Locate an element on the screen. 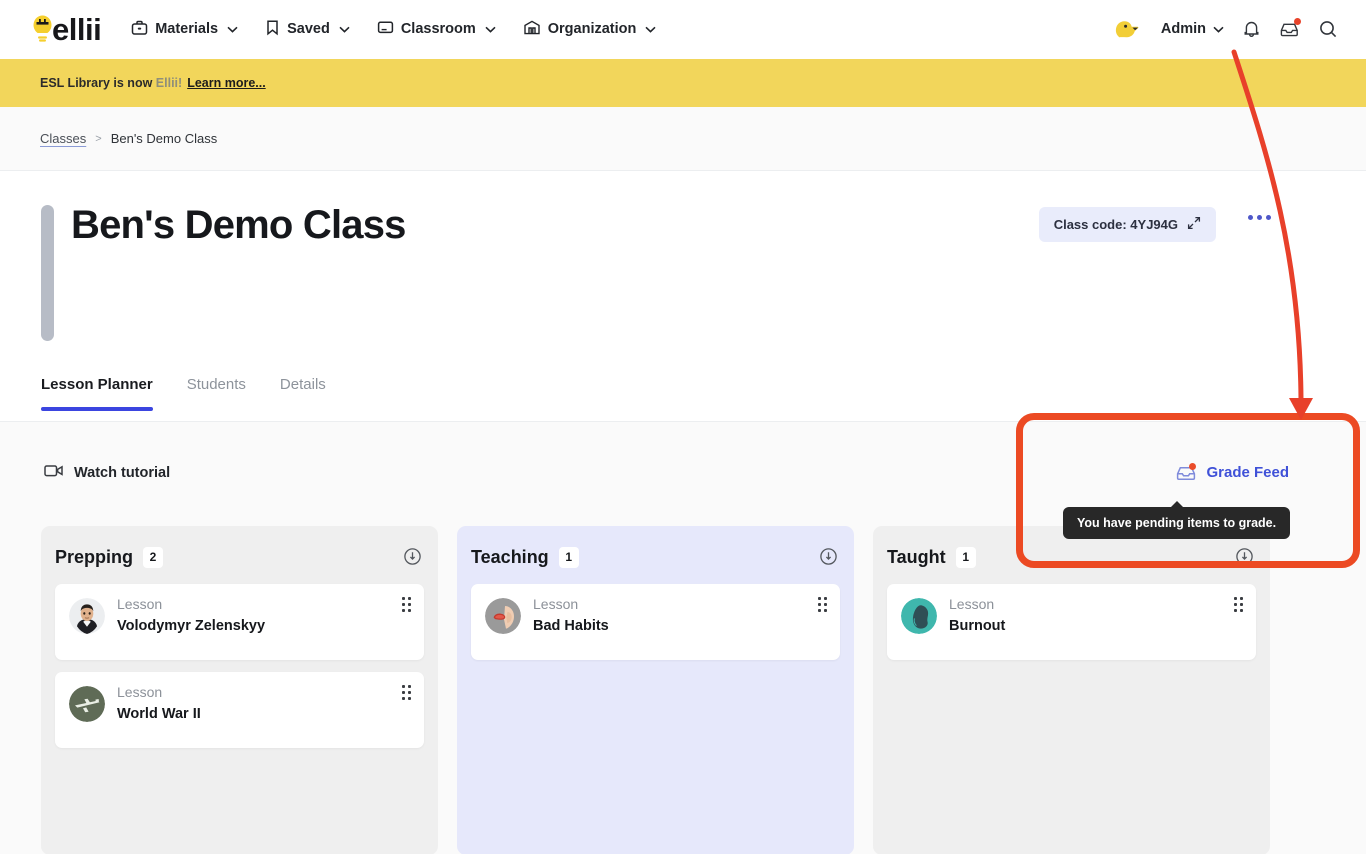  breadcrumb-current: Ben's Demo Class is located at coordinates (164, 138).